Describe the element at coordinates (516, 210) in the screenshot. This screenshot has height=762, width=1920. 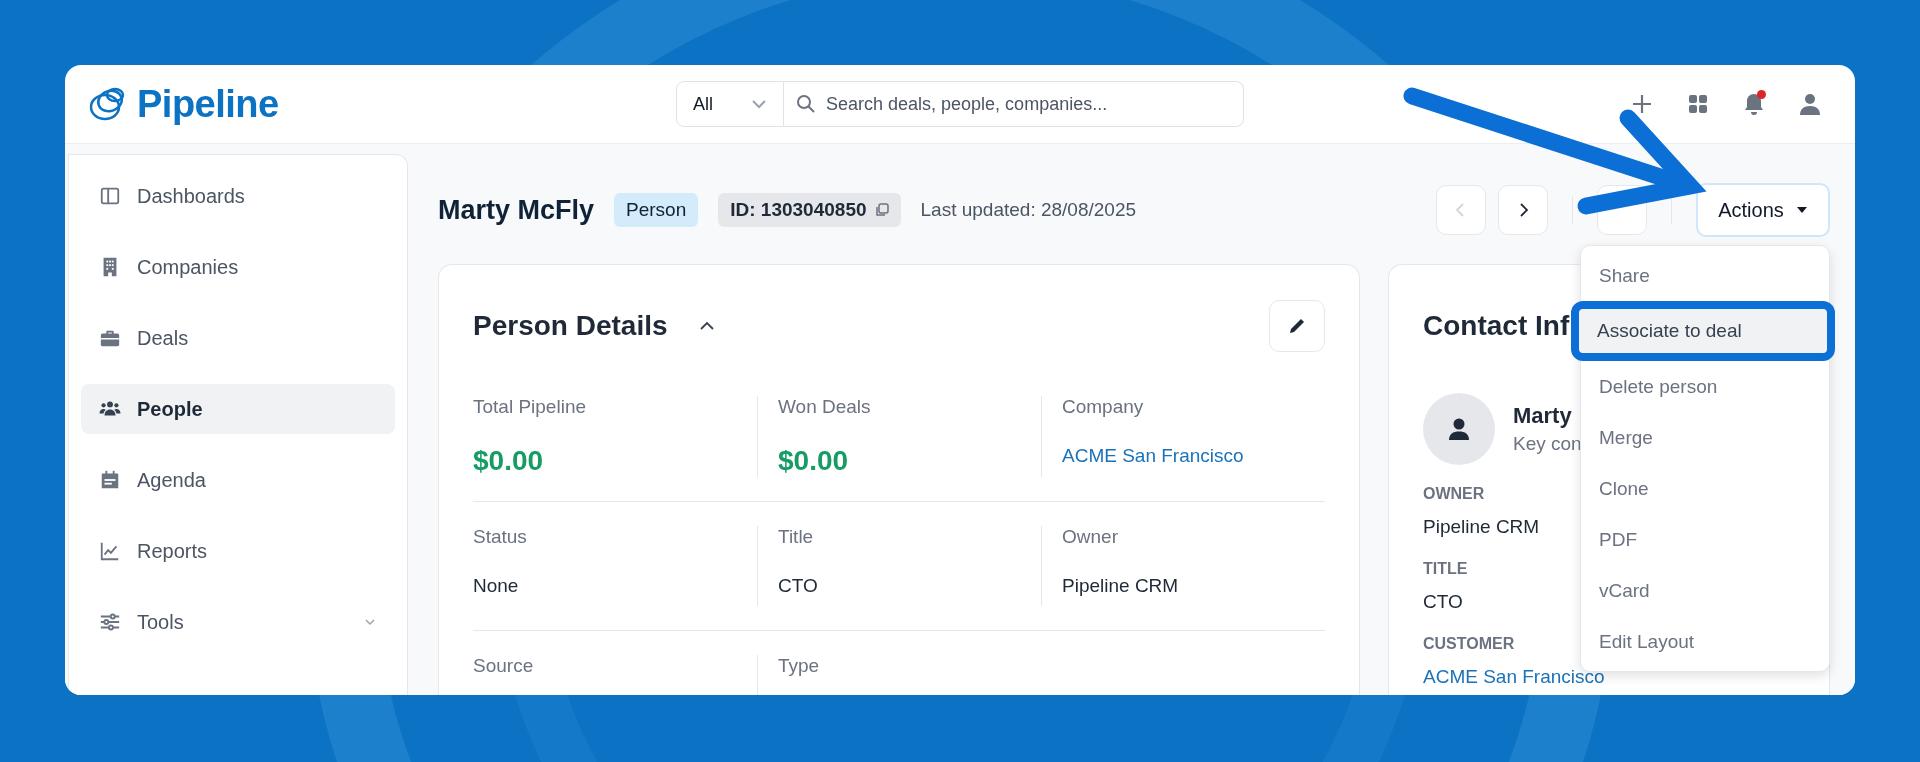
I see `record-name: Marty McFly` at that location.